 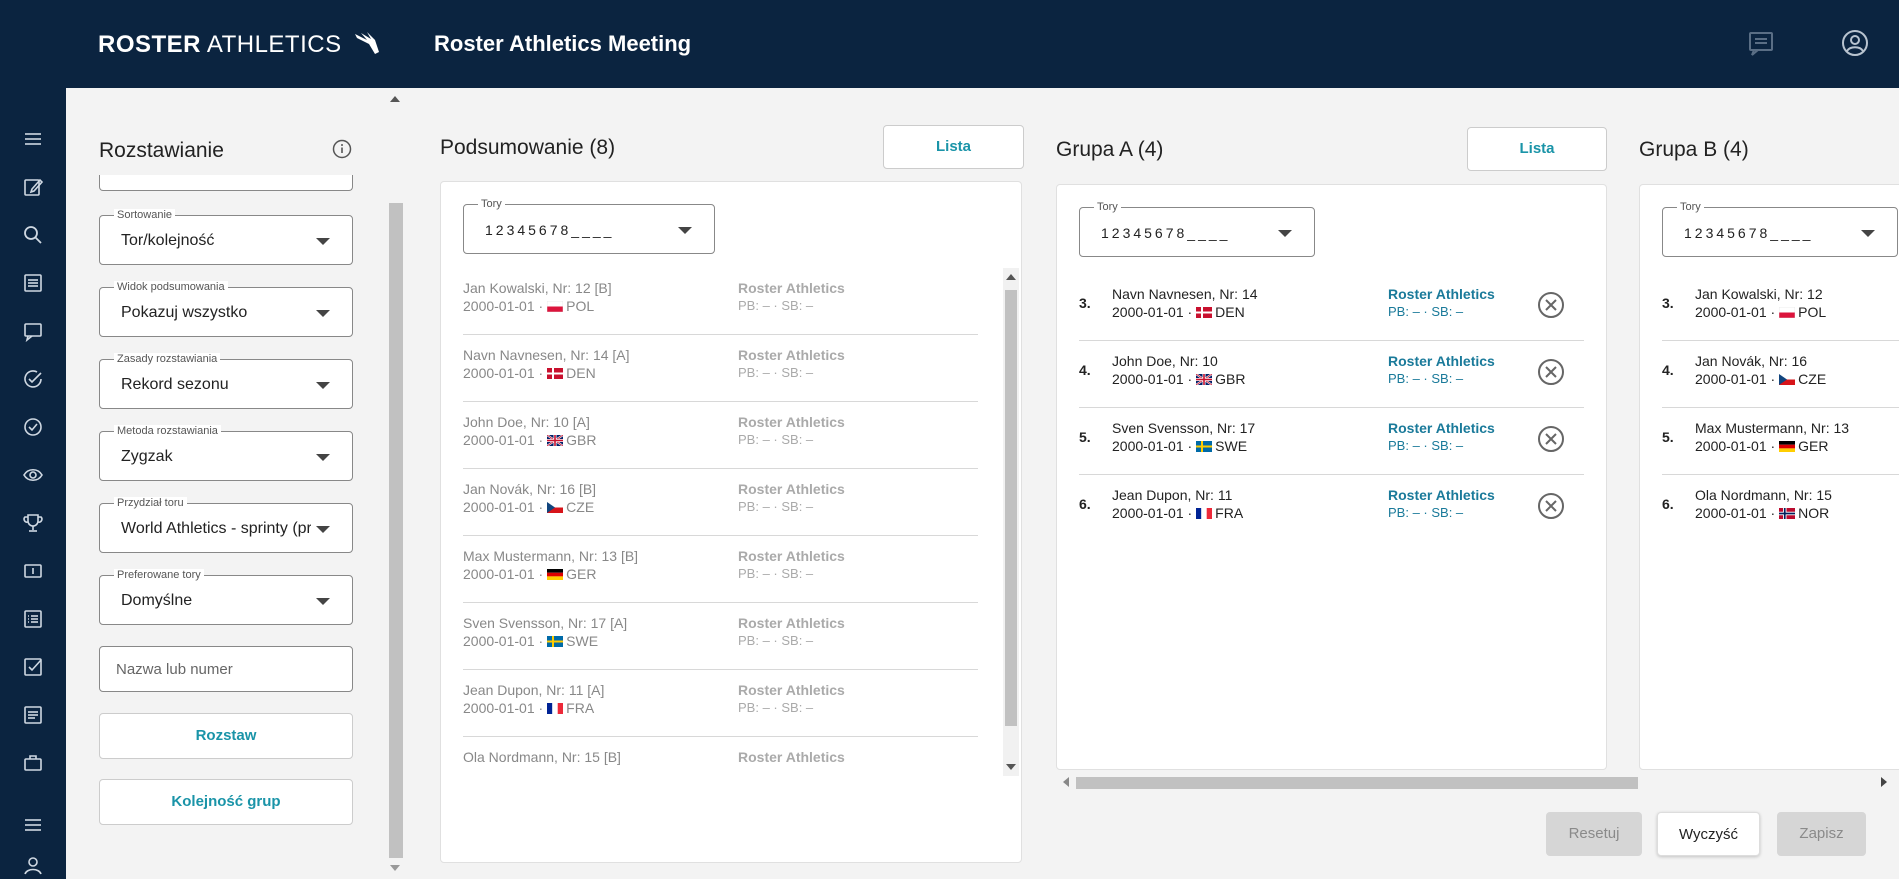 What do you see at coordinates (1751, 361) in the screenshot?
I see `athlete-name: Jan Novák, Nr: 16` at bounding box center [1751, 361].